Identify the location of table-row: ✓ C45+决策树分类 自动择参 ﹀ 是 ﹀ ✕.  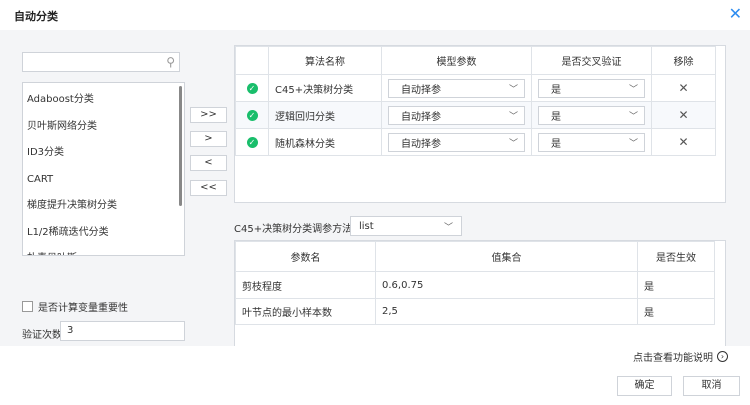
(475, 88).